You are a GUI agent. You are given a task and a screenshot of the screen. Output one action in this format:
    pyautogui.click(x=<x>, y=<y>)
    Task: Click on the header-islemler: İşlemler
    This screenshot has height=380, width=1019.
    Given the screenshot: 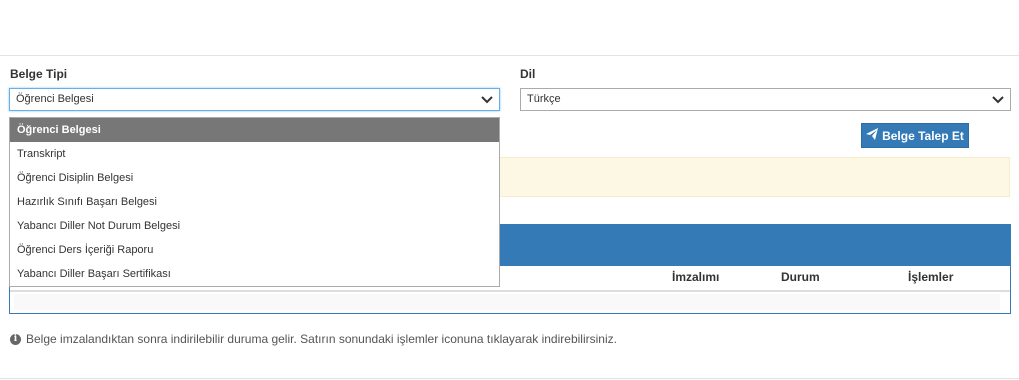 What is the action you would take?
    pyautogui.click(x=931, y=277)
    